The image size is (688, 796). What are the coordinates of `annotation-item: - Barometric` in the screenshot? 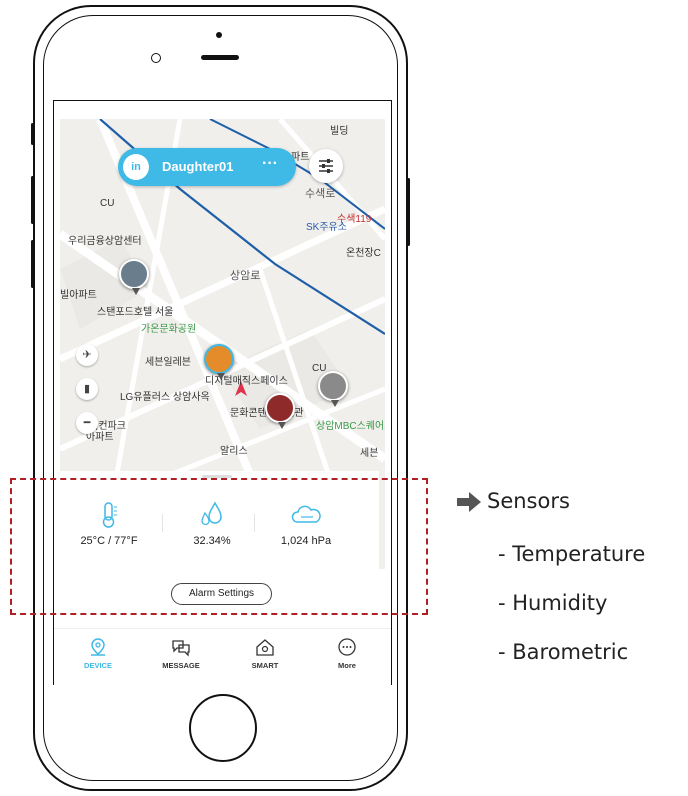 It's located at (563, 652).